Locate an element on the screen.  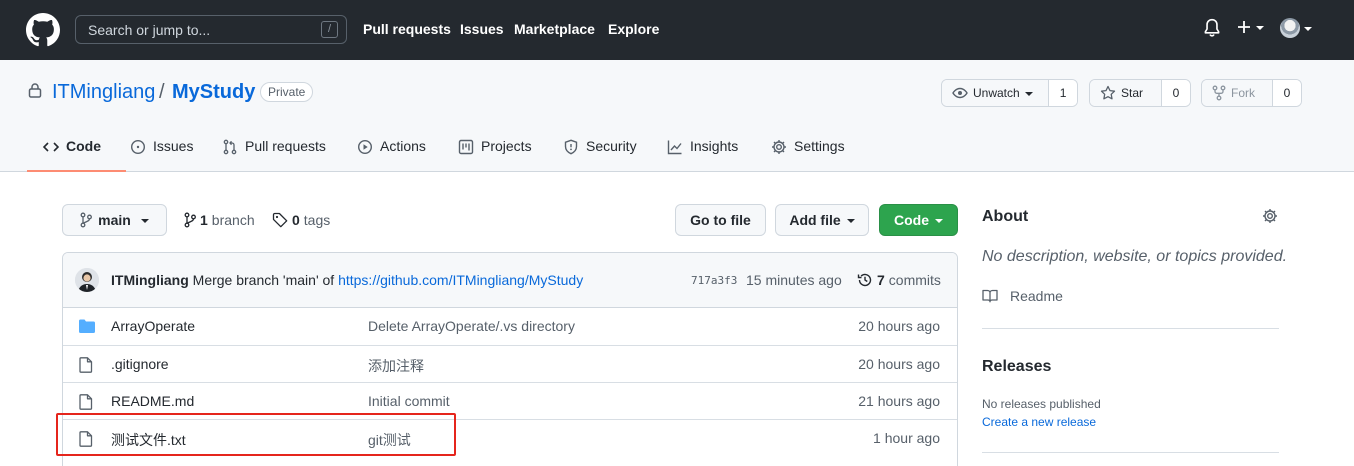
file-commit-time: 20 hours ago is located at coordinates (899, 364).